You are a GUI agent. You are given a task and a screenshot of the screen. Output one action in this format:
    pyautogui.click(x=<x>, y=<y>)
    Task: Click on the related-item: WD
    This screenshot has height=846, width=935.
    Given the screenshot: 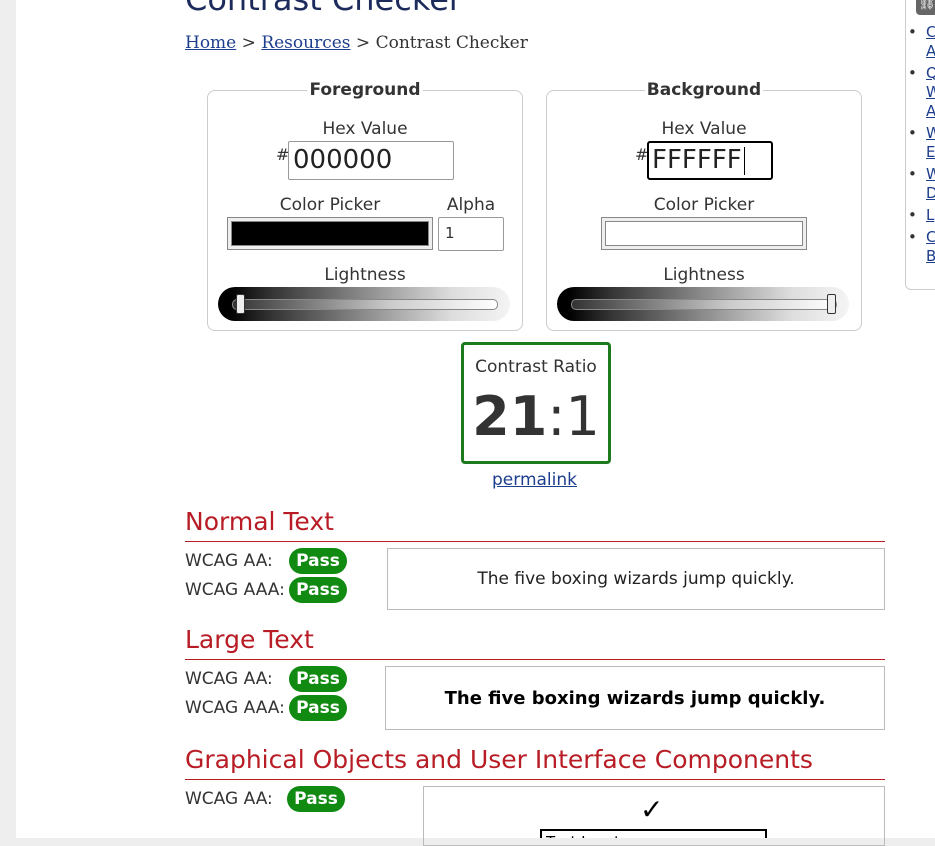 What is the action you would take?
    pyautogui.click(x=920, y=184)
    